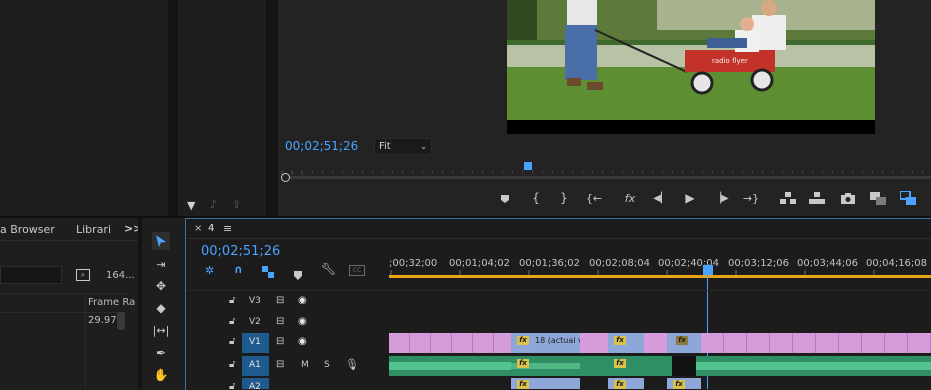  Describe the element at coordinates (730, 61) in the screenshot. I see `wagon-brand-text: radio flyer` at that location.